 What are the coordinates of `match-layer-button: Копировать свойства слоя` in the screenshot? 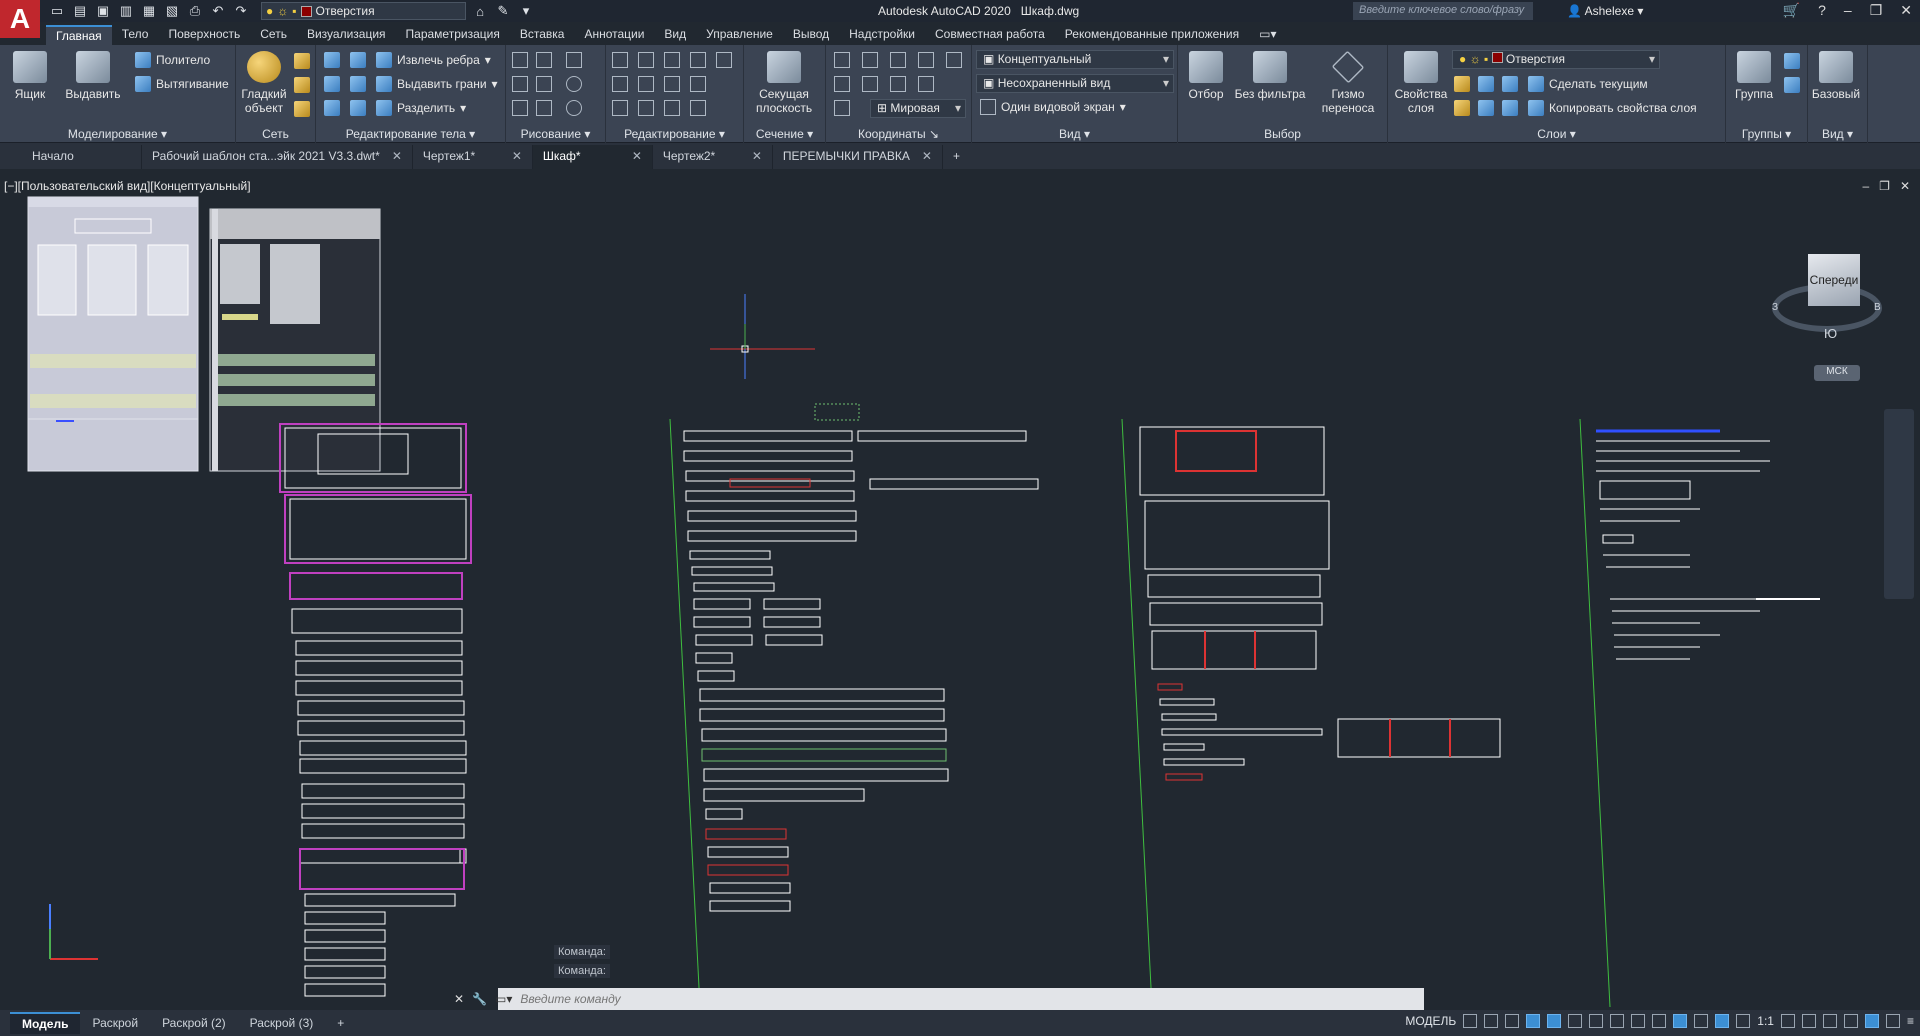 It's located at (1612, 108).